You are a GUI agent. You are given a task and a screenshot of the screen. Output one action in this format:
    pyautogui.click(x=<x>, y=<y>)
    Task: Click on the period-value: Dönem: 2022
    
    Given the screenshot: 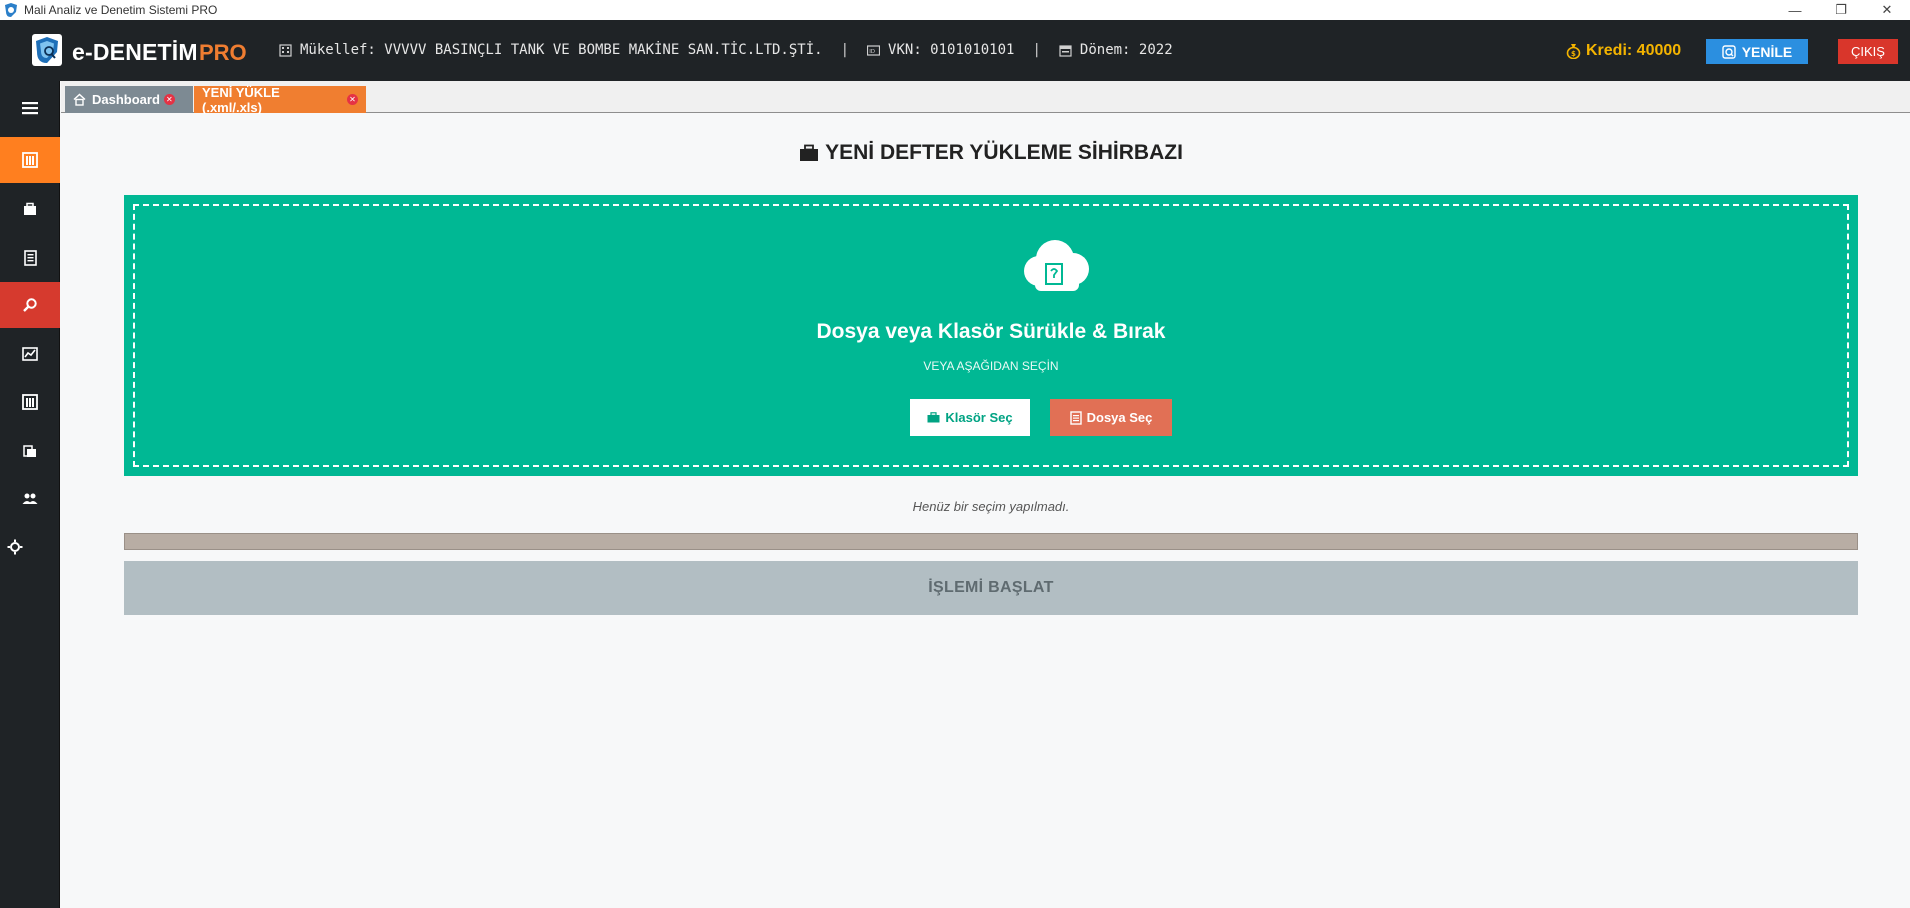 What is the action you would take?
    pyautogui.click(x=1126, y=50)
    